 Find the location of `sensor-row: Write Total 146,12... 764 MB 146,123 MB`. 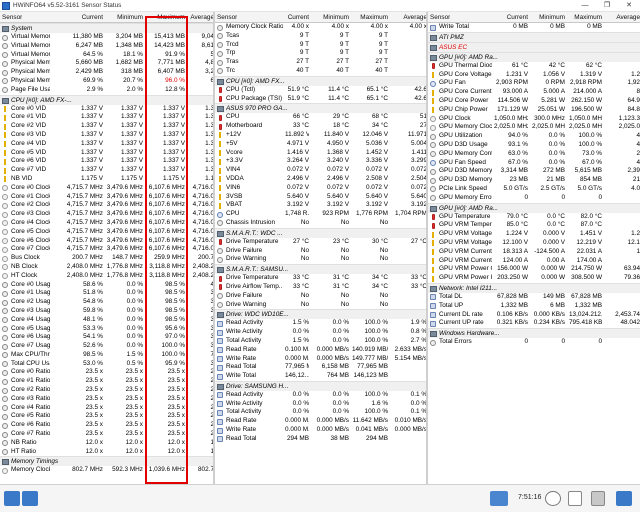

sensor-row: Write Total 146,12... 764 MB 146,123 MB is located at coordinates (320, 376).